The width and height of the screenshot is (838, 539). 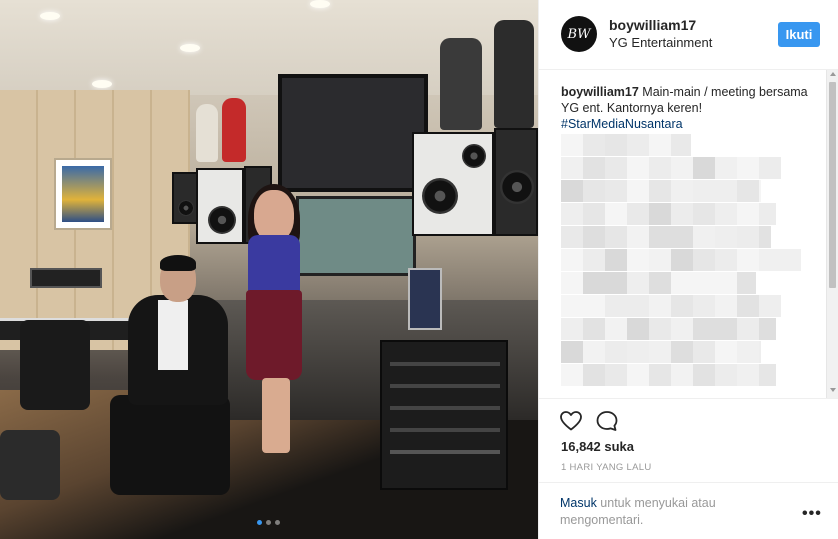 I want to click on scrollbar-thumb, so click(x=832, y=185).